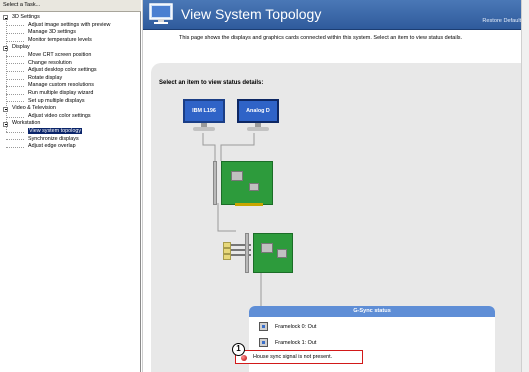  I want to click on pci-connector, so click(249, 204).